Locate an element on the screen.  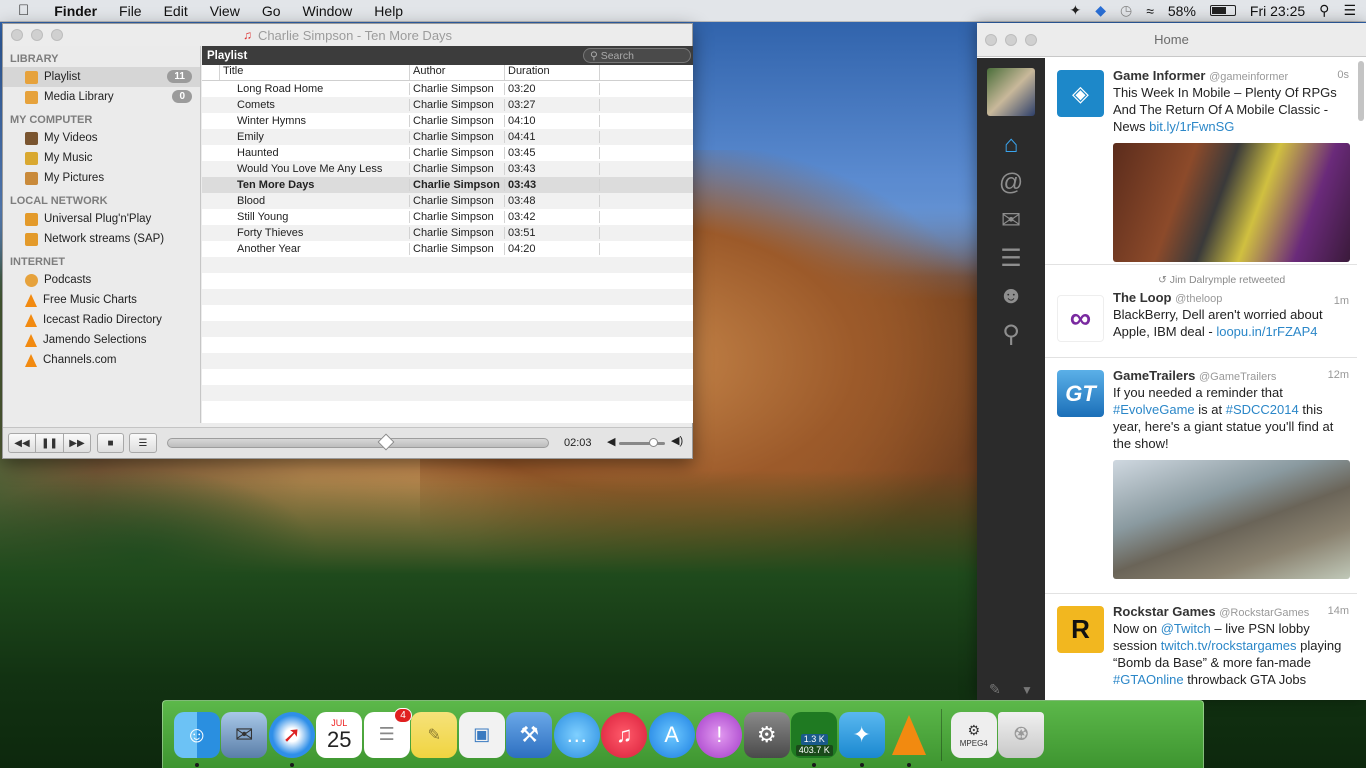
mentions-icon: @ is located at coordinates (1011, 183).